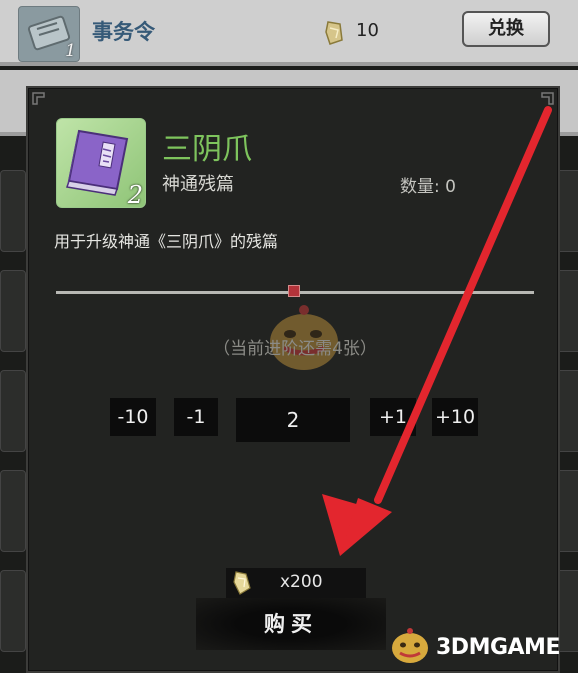 Image resolution: width=578 pixels, height=673 pixels. I want to click on item-title: 三阴爪, so click(207, 149).